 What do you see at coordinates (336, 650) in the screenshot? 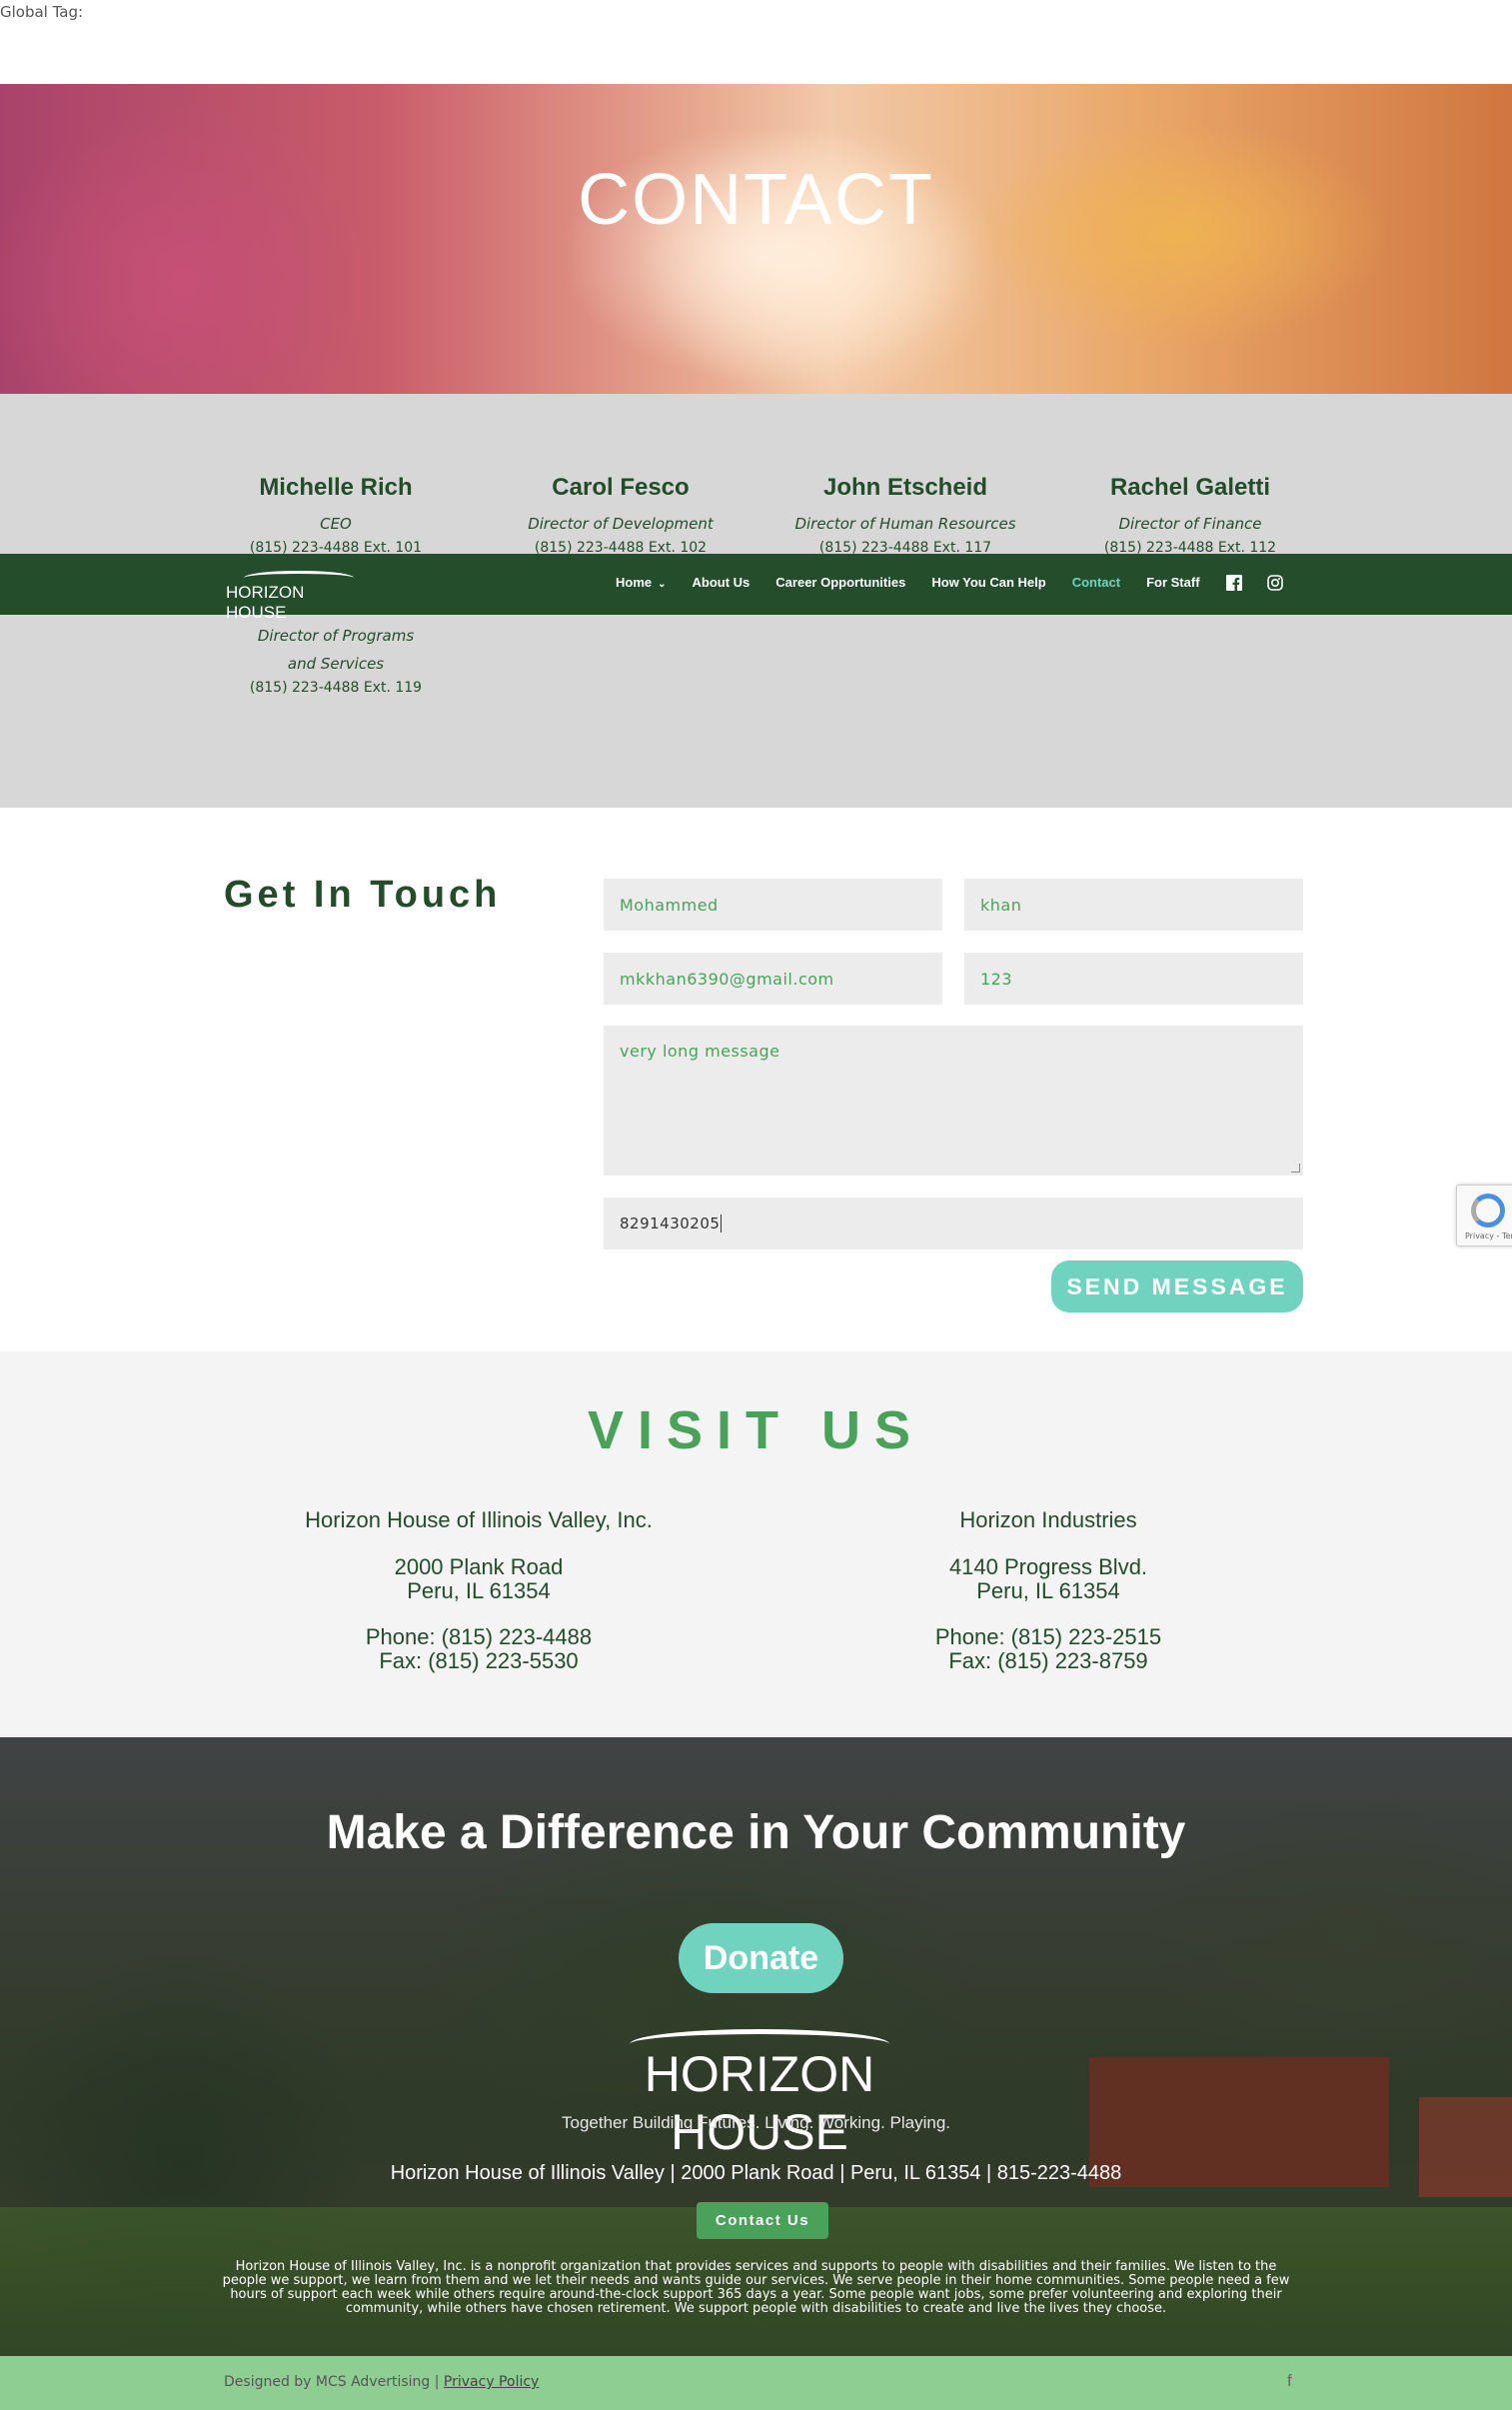
I see `member-role: Director of Programs and Services` at bounding box center [336, 650].